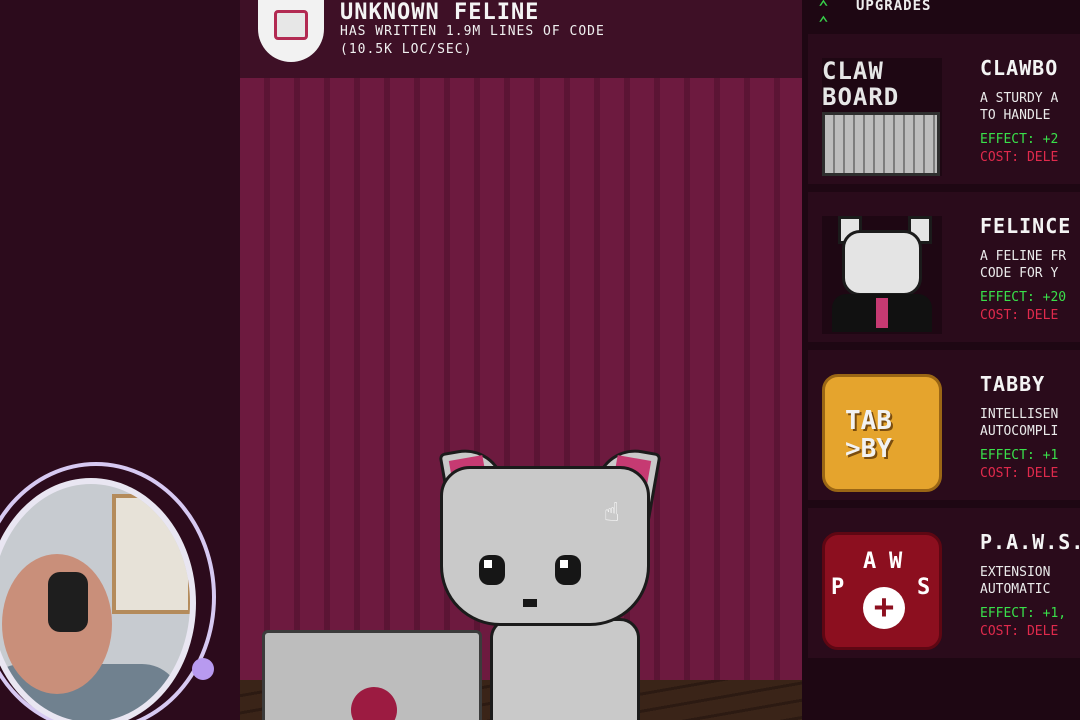 The image size is (1080, 720). What do you see at coordinates (894, 7) in the screenshot?
I see `upgrades-title: UPGRADES` at bounding box center [894, 7].